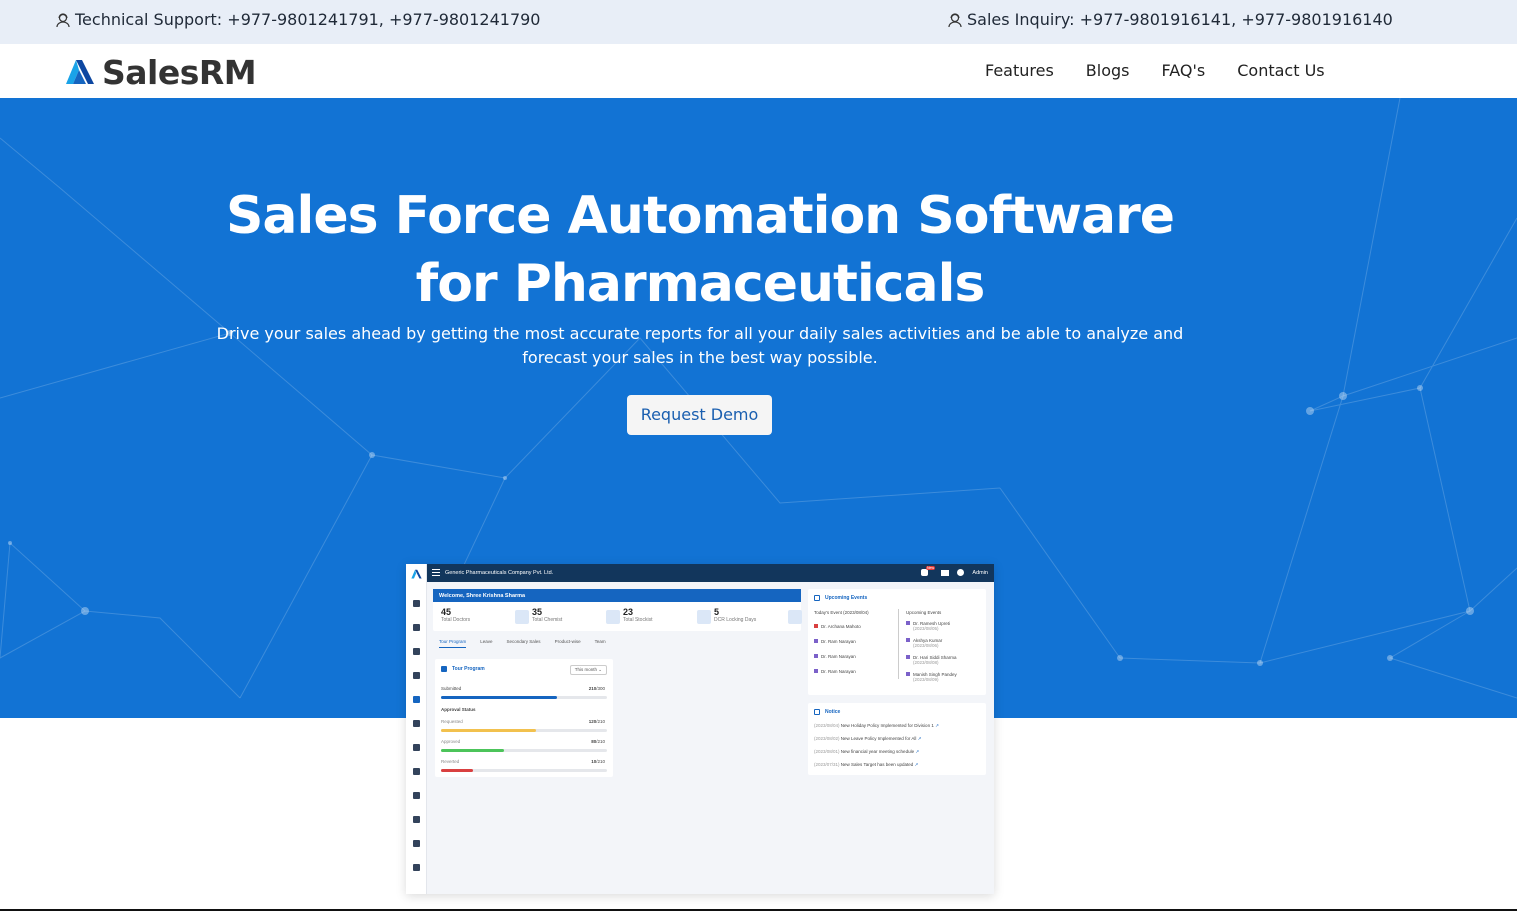  What do you see at coordinates (597, 688) in the screenshot?
I see `submitted-count: 210/300` at bounding box center [597, 688].